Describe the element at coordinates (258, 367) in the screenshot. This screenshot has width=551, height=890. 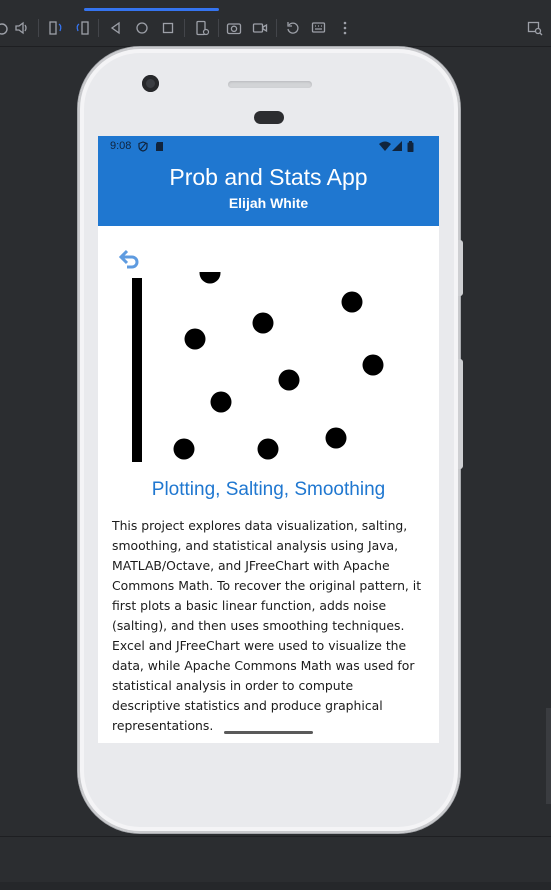
I see `scatter-plot` at that location.